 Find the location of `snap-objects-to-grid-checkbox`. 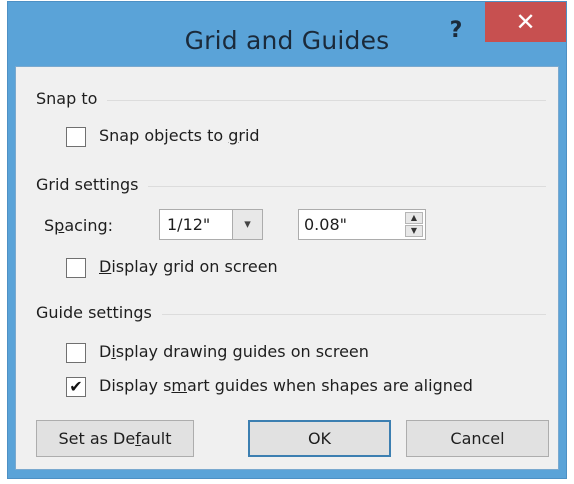

snap-objects-to-grid-checkbox is located at coordinates (76, 137).